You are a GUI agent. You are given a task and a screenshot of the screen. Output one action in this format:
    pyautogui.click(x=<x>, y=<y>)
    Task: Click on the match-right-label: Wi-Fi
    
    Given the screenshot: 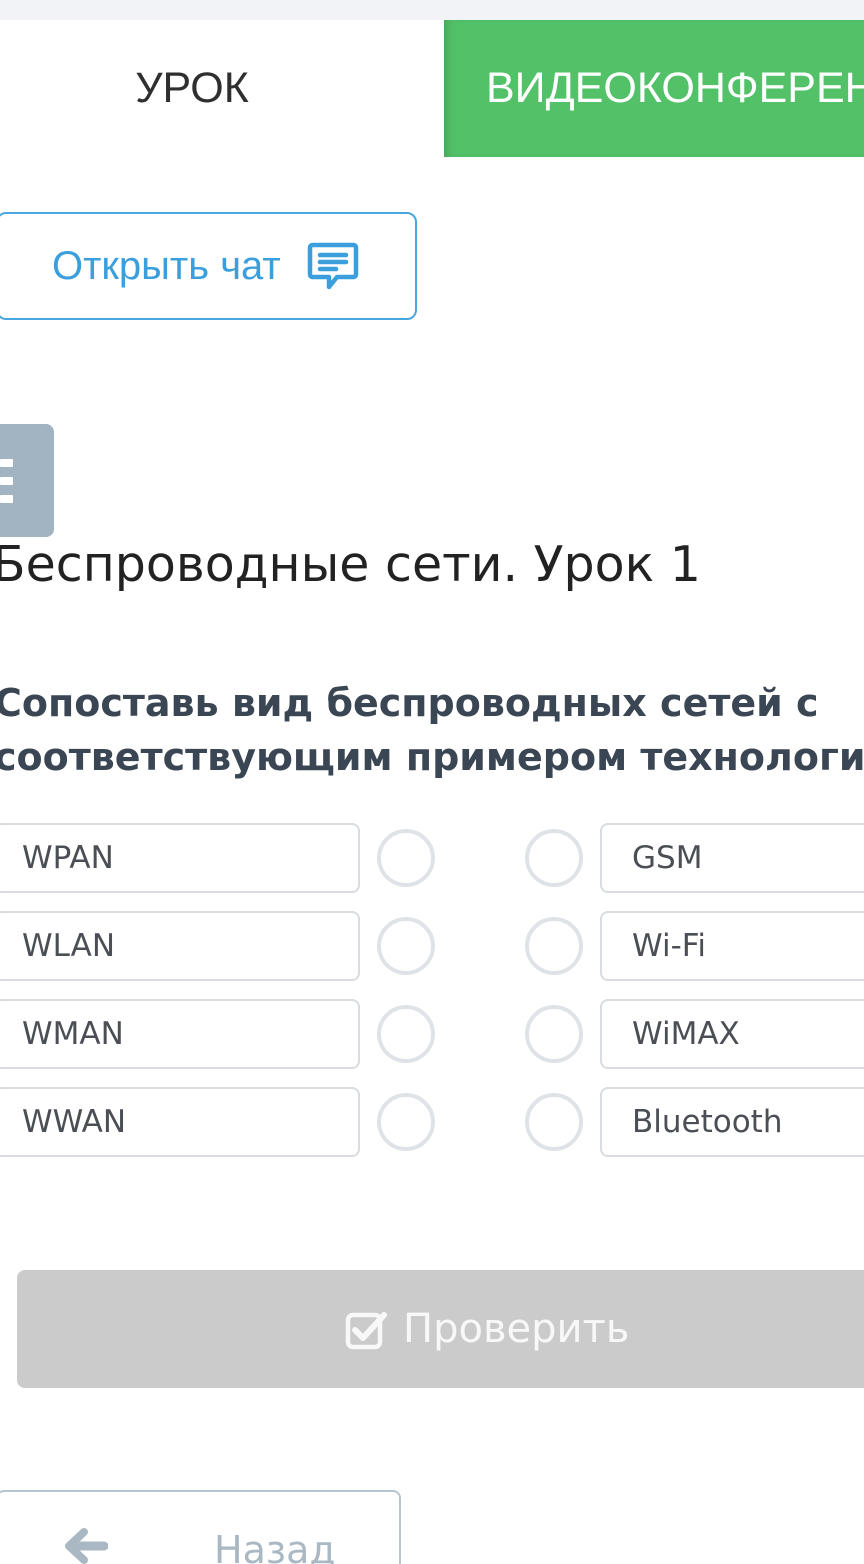 What is the action you would take?
    pyautogui.click(x=669, y=946)
    